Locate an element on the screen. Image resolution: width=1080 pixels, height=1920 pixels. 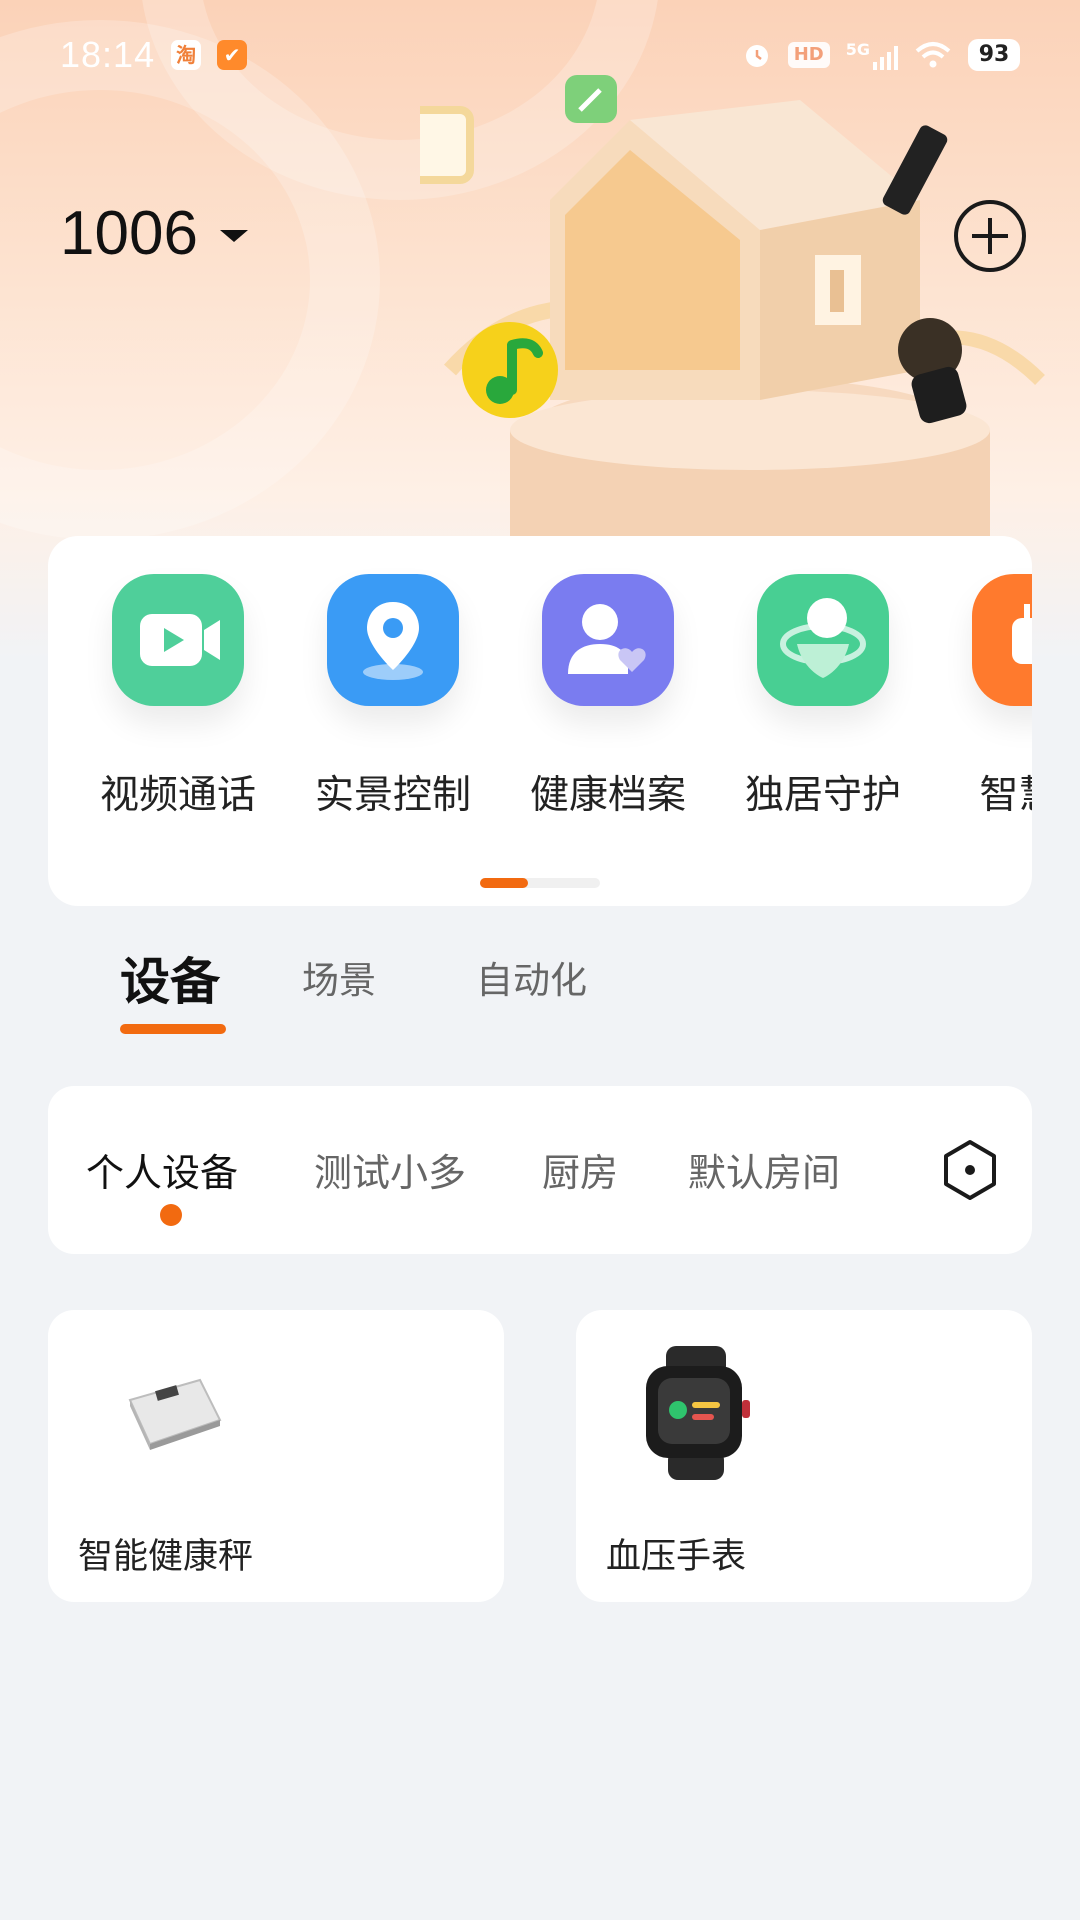
shortcut-video-call: 视频通话 is located at coordinates (178, 697).